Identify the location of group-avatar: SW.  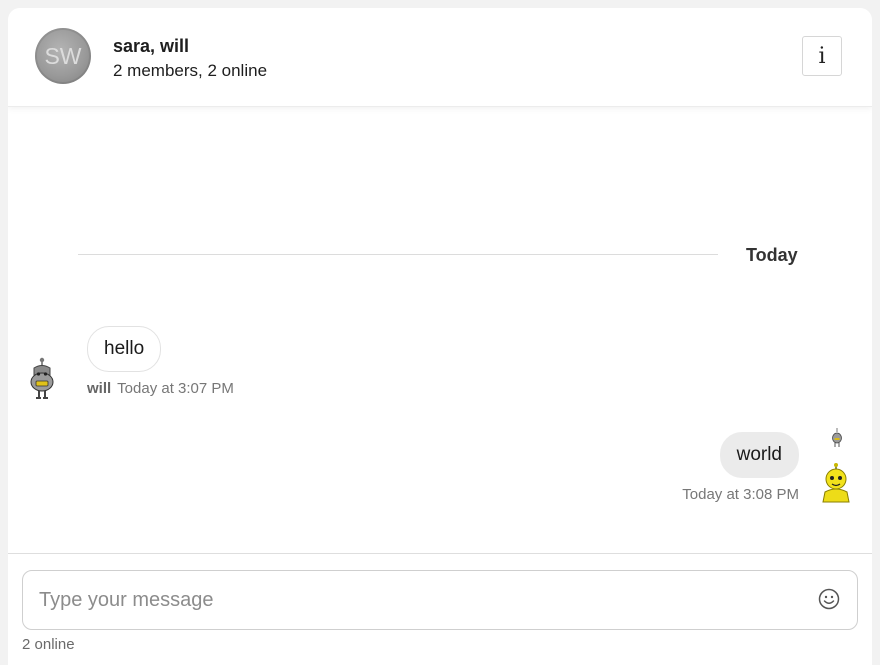
(63, 56).